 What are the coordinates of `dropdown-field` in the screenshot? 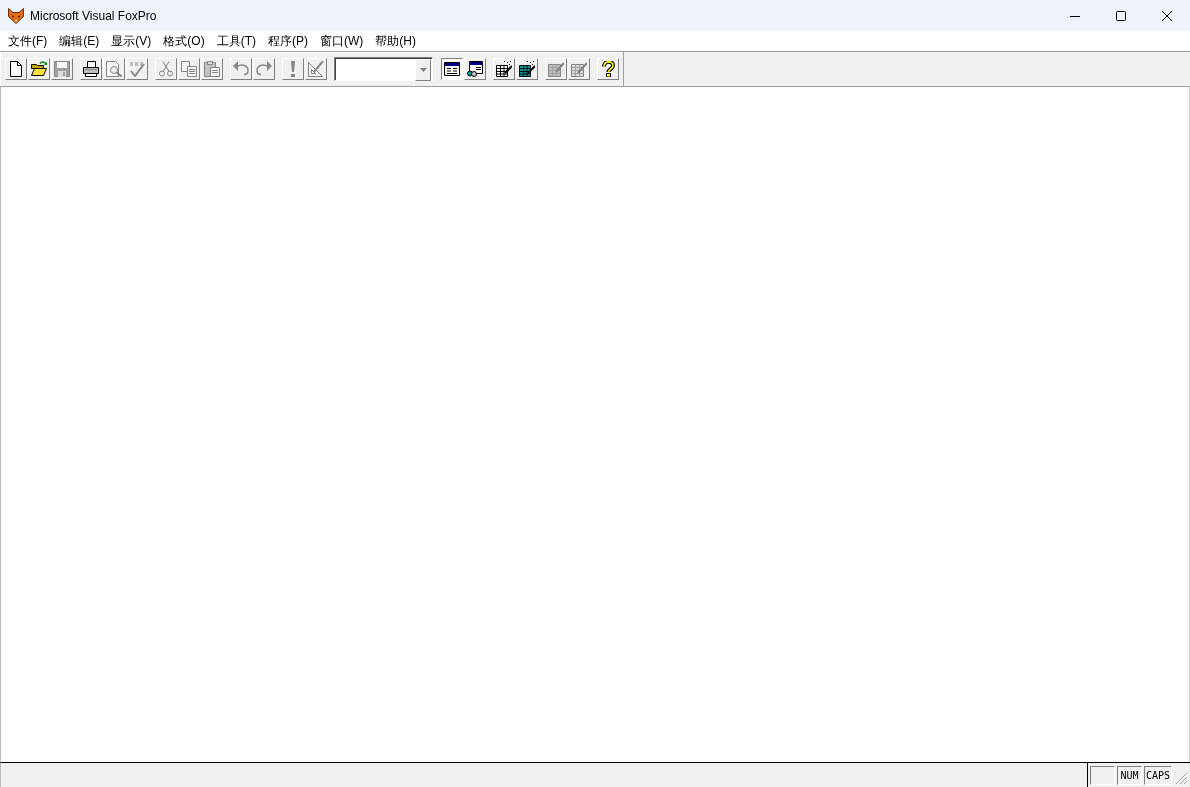 It's located at (383, 69).